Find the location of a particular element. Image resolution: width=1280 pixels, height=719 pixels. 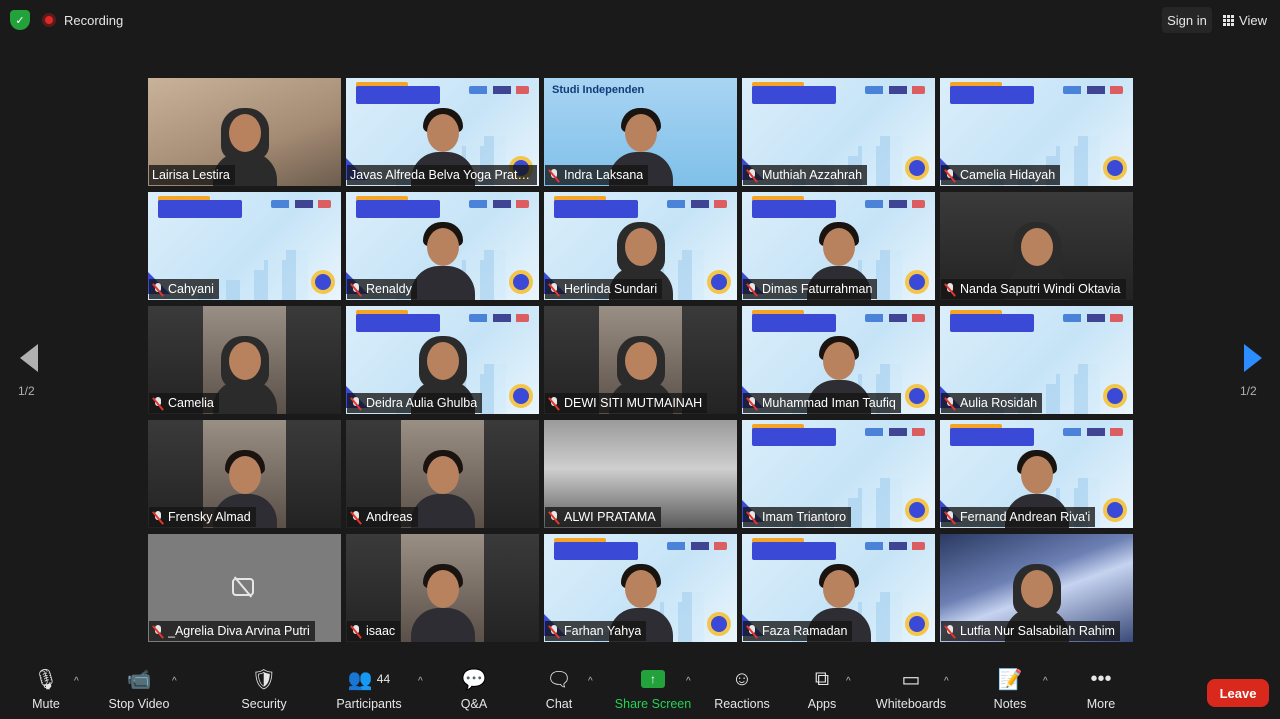

participant-name: Frensky Almad is located at coordinates (209, 517).